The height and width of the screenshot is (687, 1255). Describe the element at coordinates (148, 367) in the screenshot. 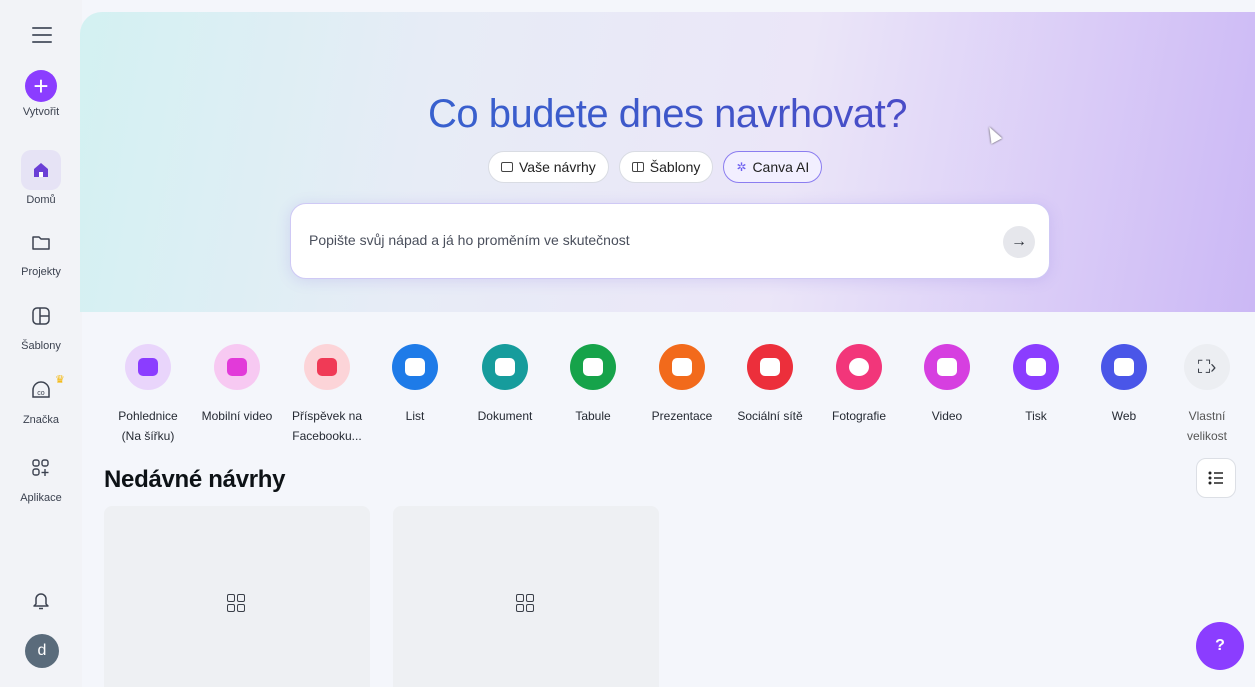

I see `postcard-icon` at that location.